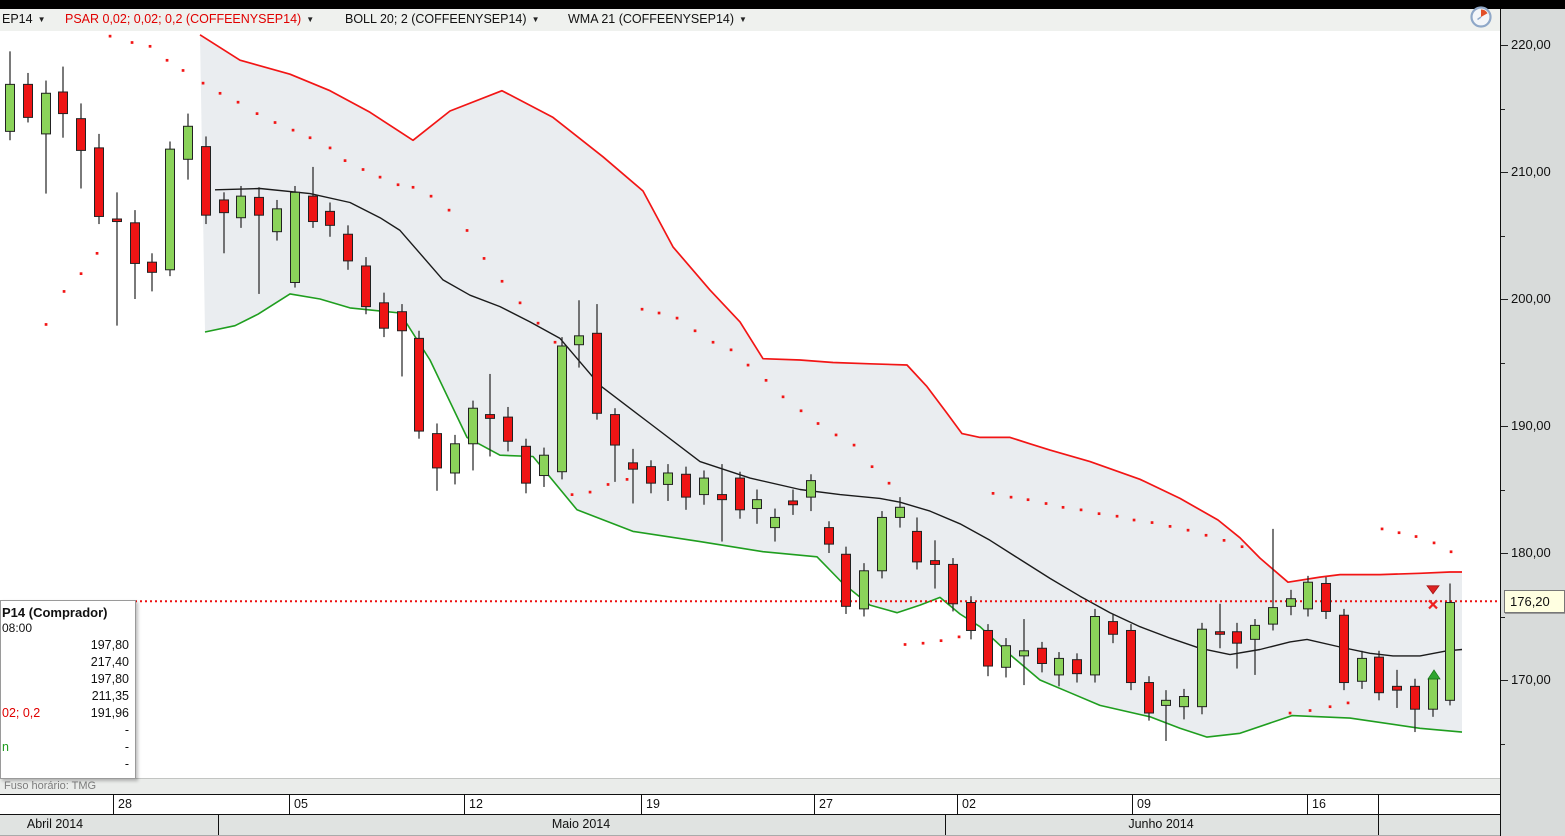  I want to click on indicator-menu-item: BOLL 20; 2 (COFFEENYSEP14) ▼, so click(442, 19).